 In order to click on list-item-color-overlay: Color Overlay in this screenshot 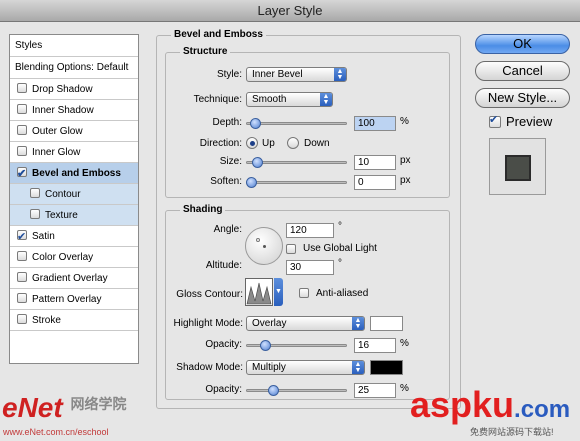, I will do `click(74, 257)`.